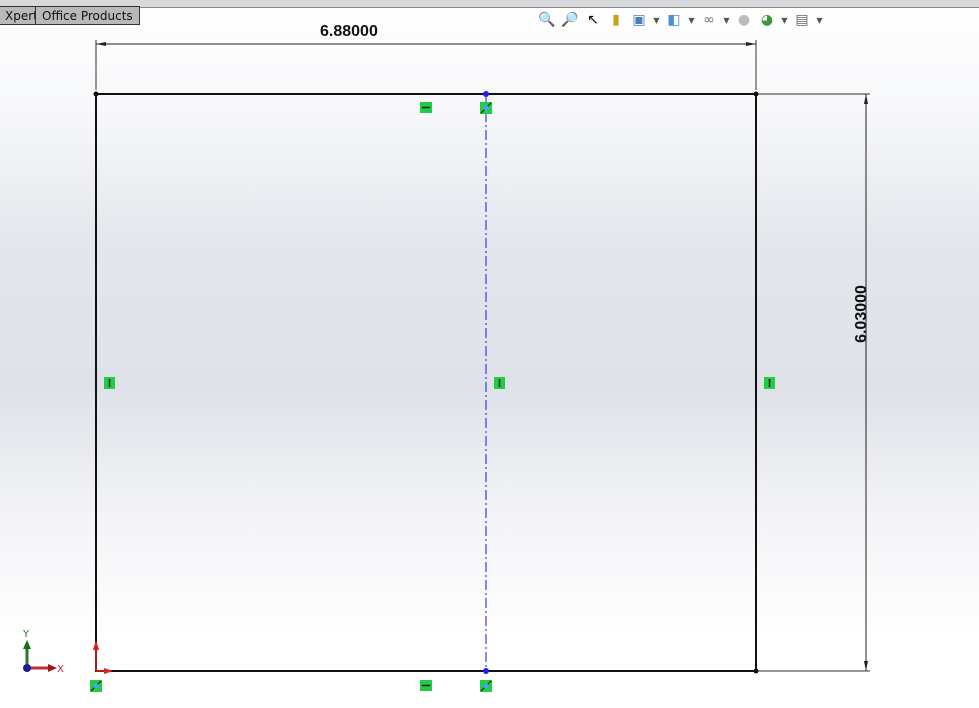 Image resolution: width=979 pixels, height=708 pixels. I want to click on fixed-relation-icon, so click(96, 686).